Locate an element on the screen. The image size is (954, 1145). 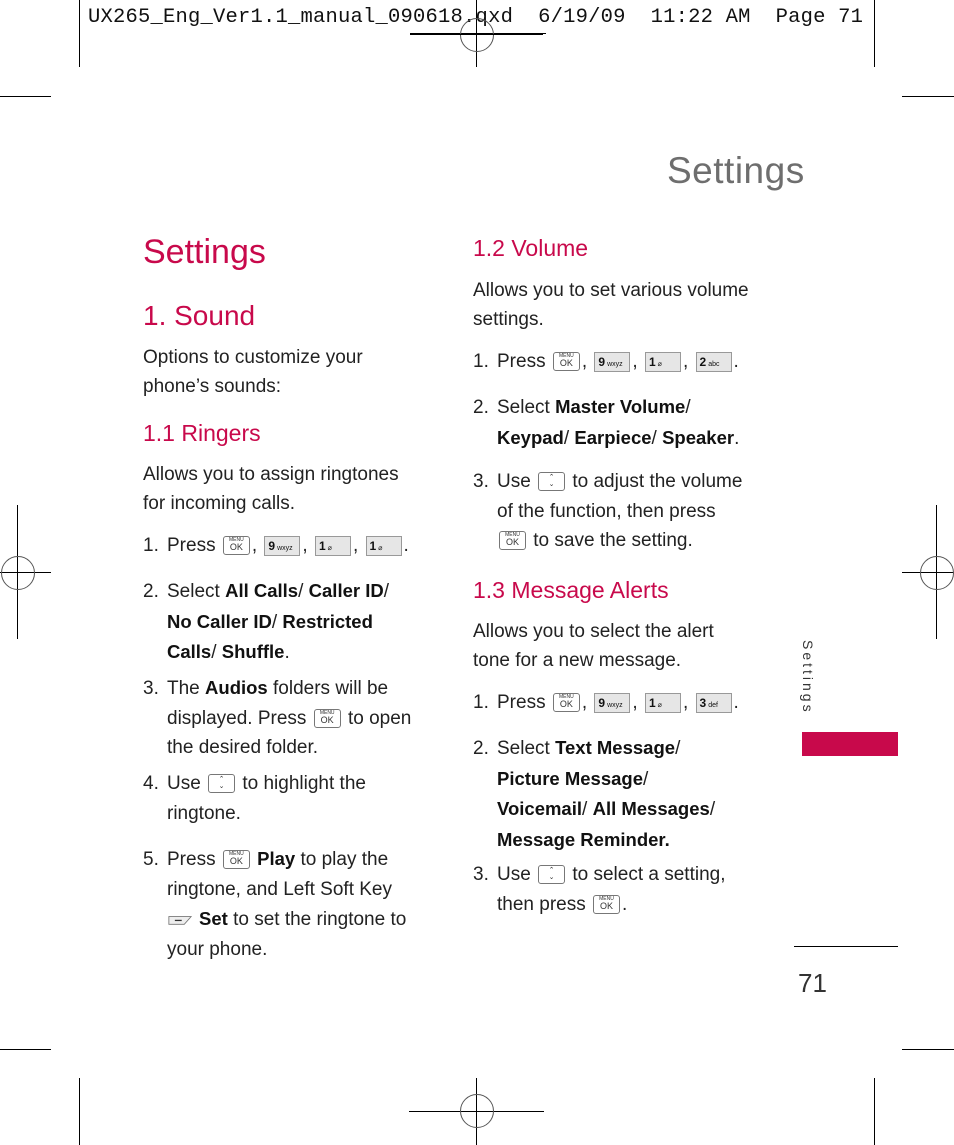
option-no-caller-id: No Caller ID is located at coordinates (219, 621).